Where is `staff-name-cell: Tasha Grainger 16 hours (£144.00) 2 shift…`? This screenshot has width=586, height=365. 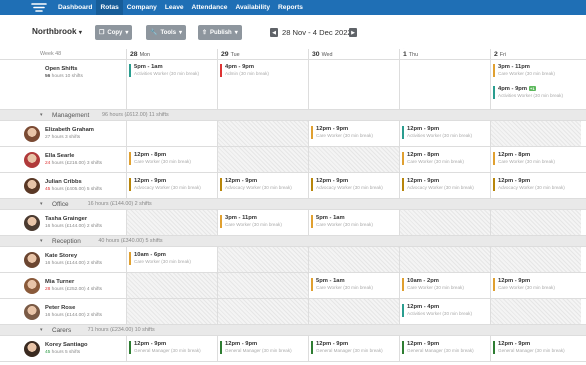 staff-name-cell: Tasha Grainger 16 hours (£144.00) 2 shift… is located at coordinates (63, 222).